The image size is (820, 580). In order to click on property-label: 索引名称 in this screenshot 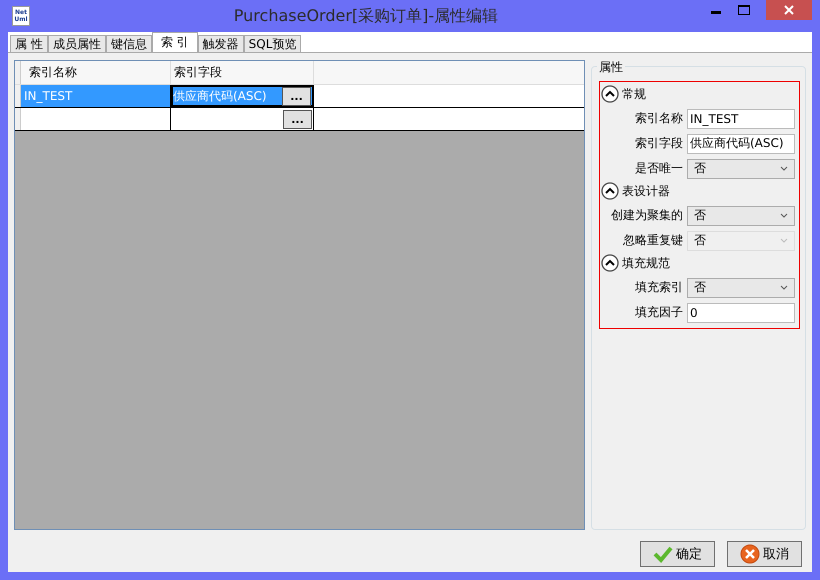, I will do `click(659, 118)`.